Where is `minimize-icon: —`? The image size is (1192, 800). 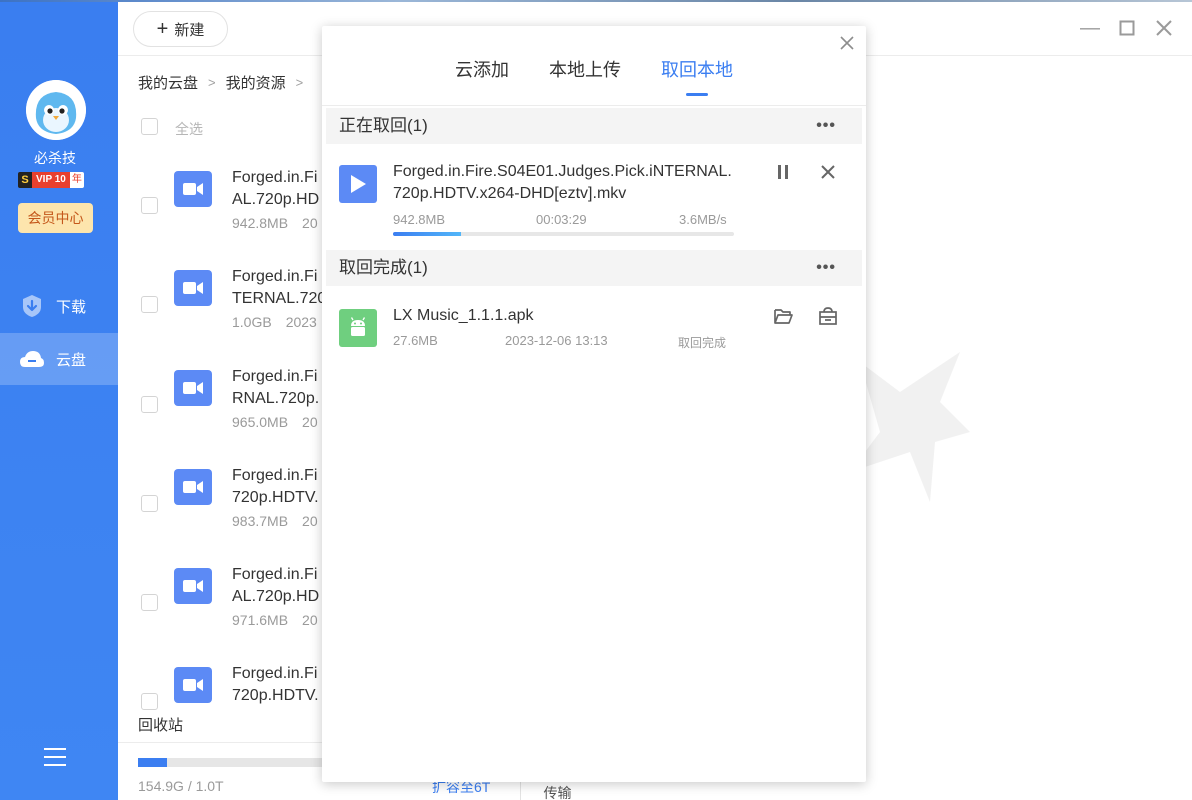
minimize-icon: — is located at coordinates (1090, 28).